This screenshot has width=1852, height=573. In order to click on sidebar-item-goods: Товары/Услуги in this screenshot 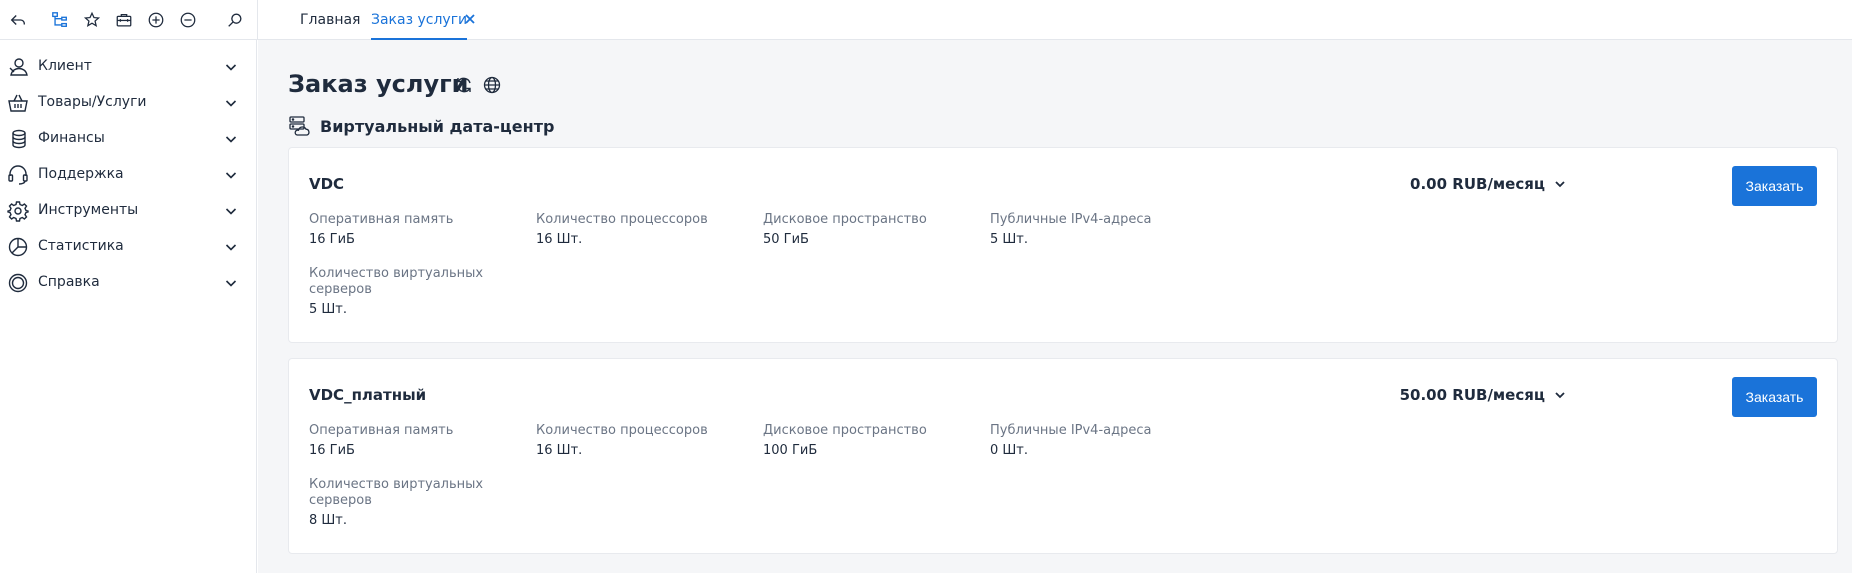, I will do `click(128, 102)`.